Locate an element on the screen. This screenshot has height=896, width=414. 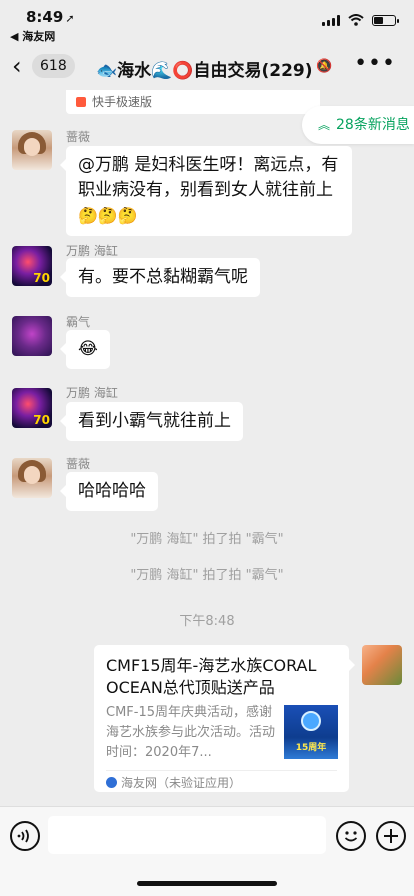
quoted-app-strip: 快手极速版 is located at coordinates (193, 102).